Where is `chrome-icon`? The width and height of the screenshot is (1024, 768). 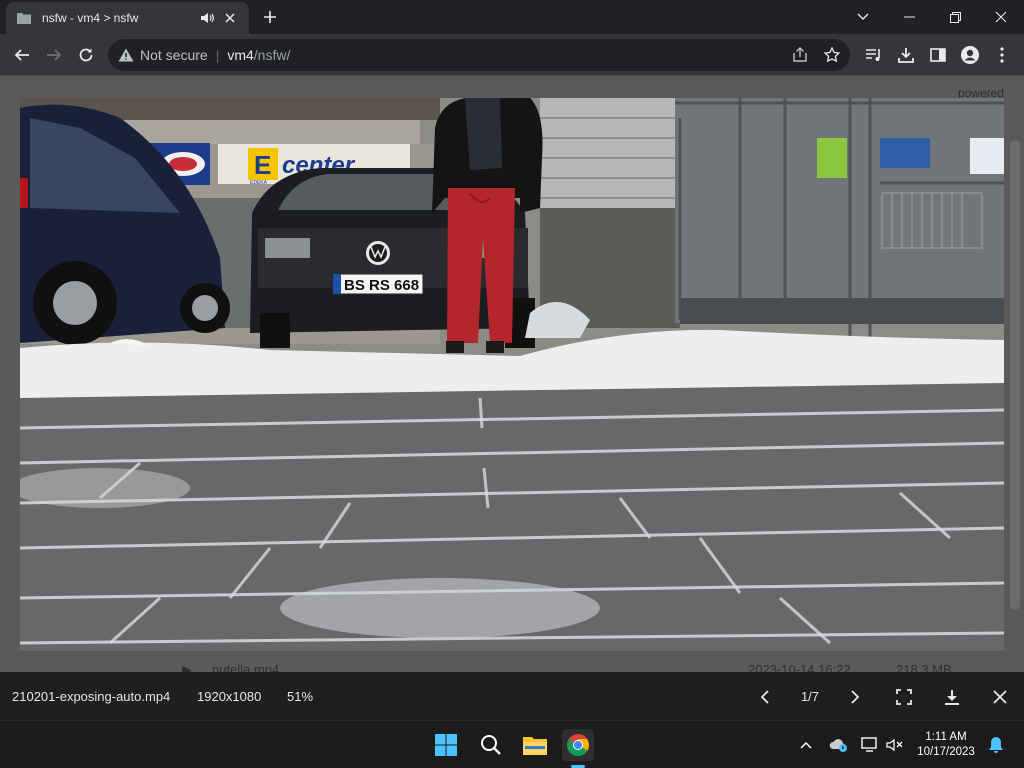 chrome-icon is located at coordinates (578, 745).